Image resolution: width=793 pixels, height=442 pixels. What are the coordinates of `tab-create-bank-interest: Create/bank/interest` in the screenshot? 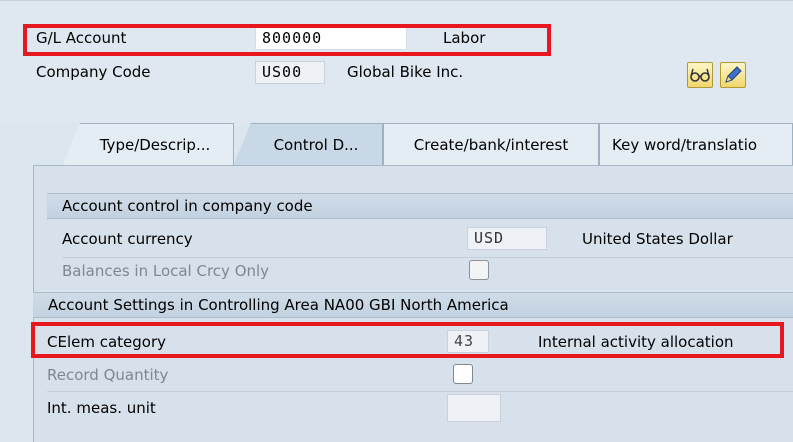 It's located at (491, 144).